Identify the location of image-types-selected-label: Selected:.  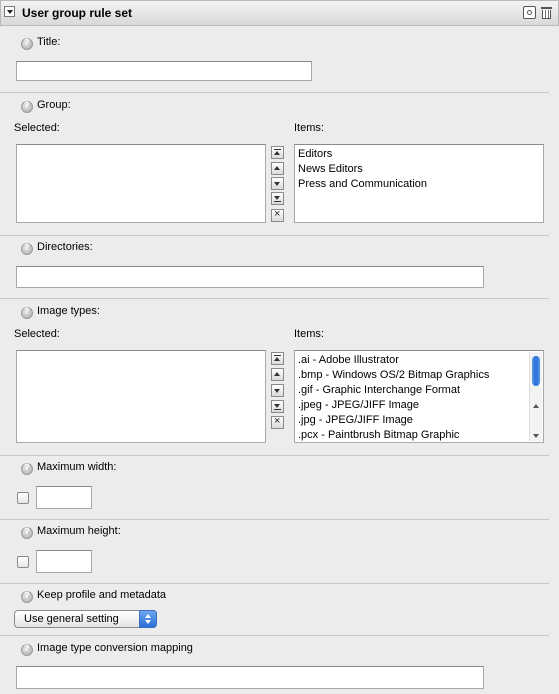
(37, 334).